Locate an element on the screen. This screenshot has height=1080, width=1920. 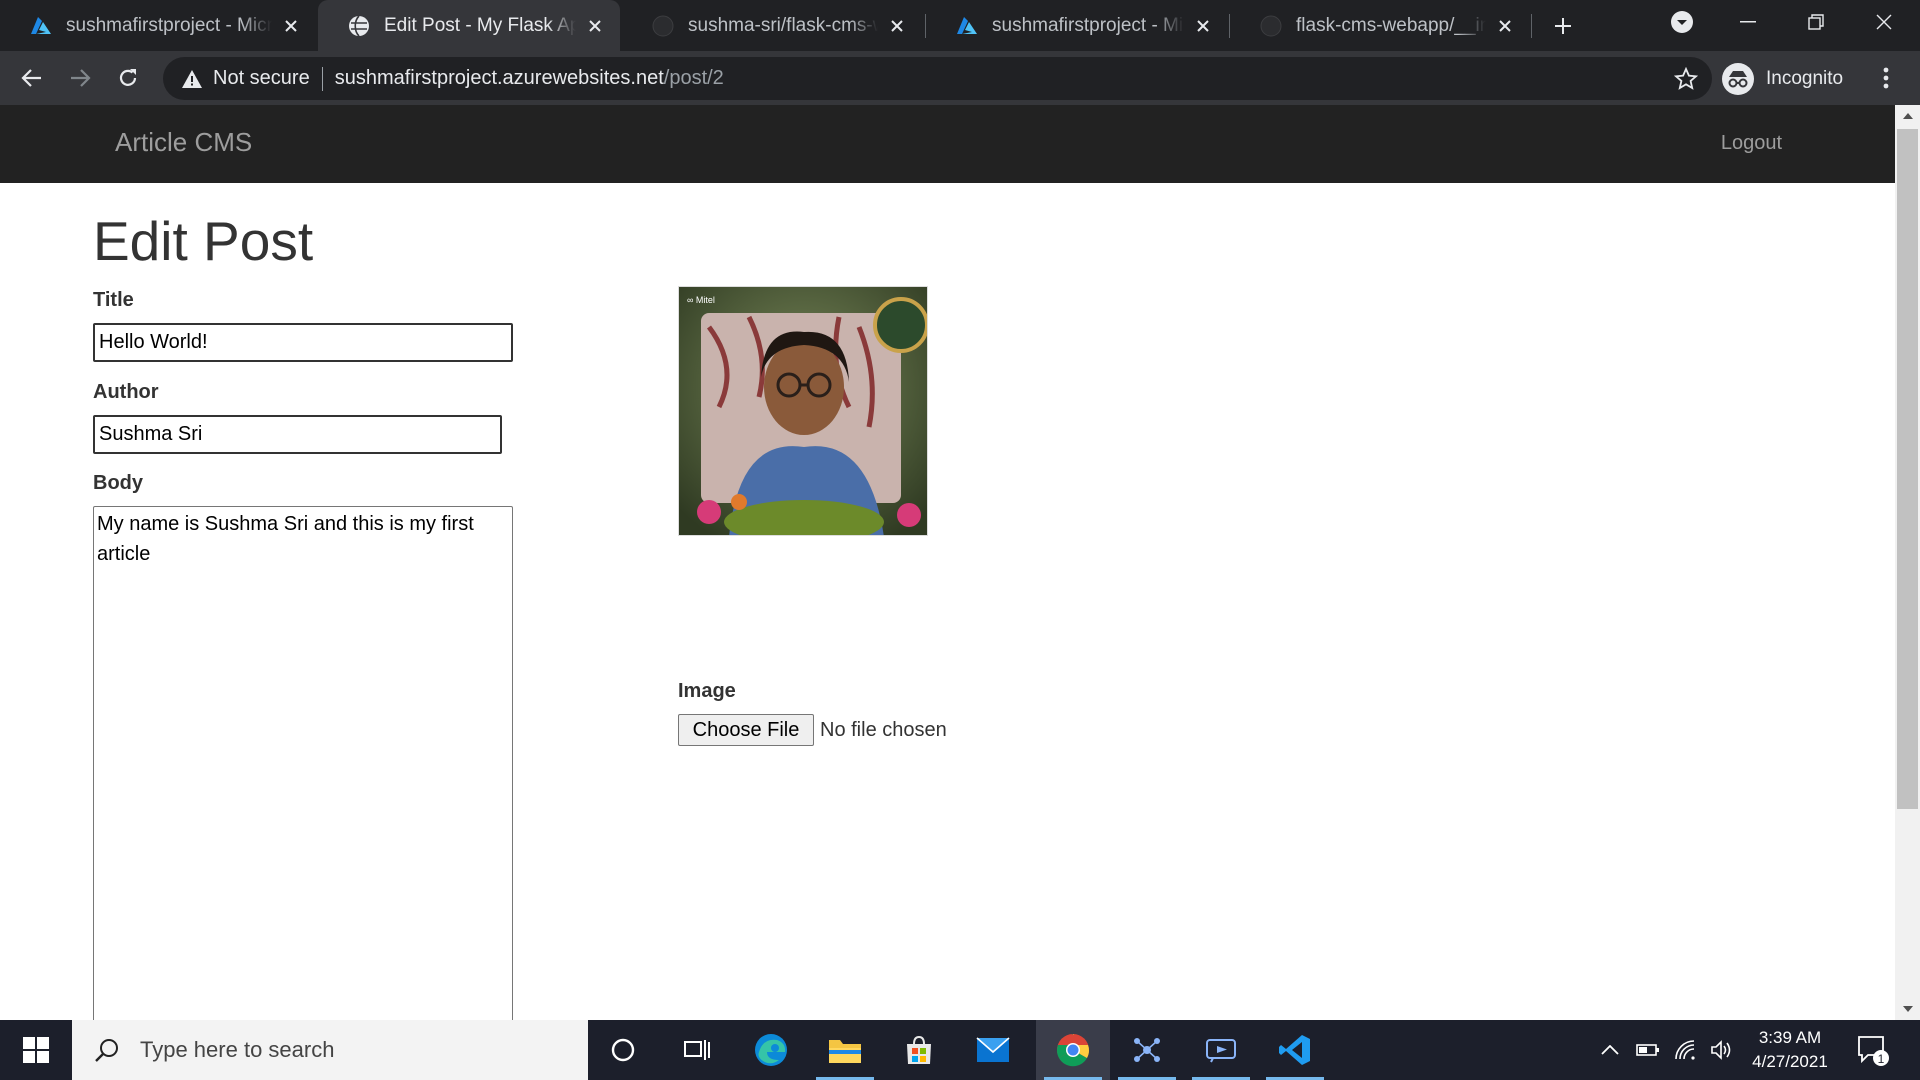
reload-button is located at coordinates (128, 78).